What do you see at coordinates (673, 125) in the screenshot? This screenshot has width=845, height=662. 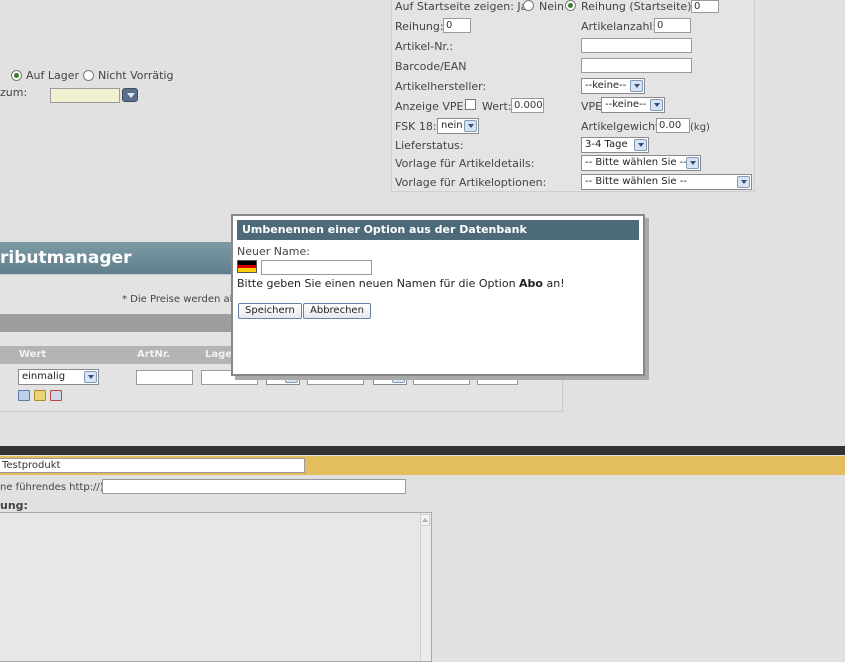 I see `weight-input: 0.00` at bounding box center [673, 125].